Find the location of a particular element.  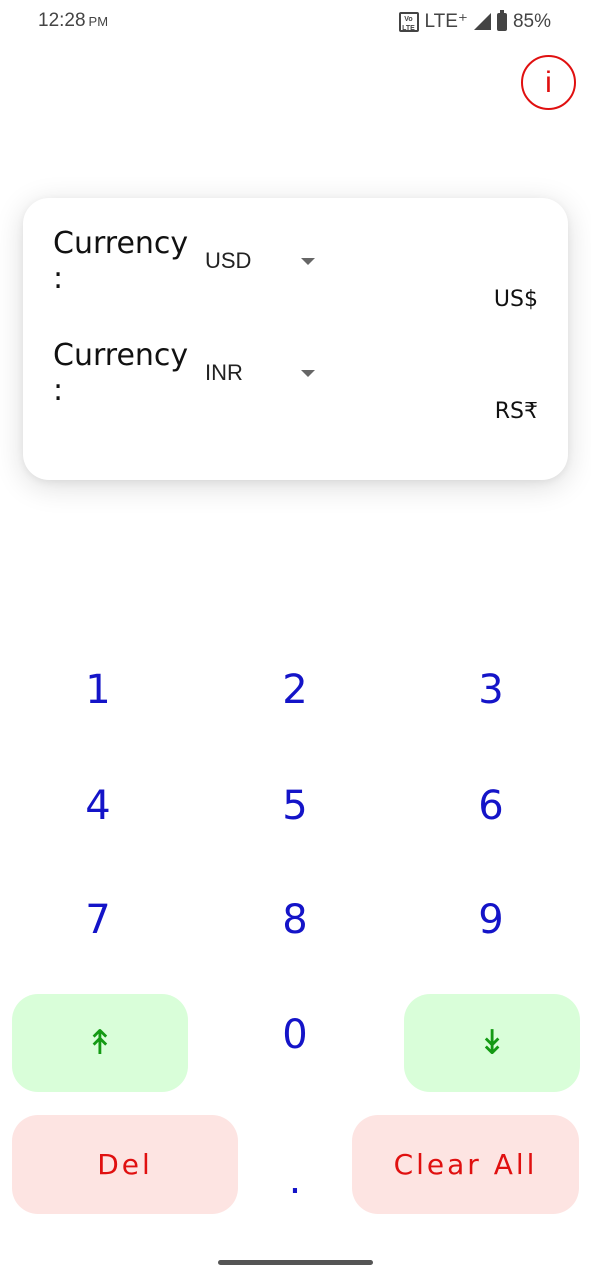

info-icon: i is located at coordinates (548, 82).